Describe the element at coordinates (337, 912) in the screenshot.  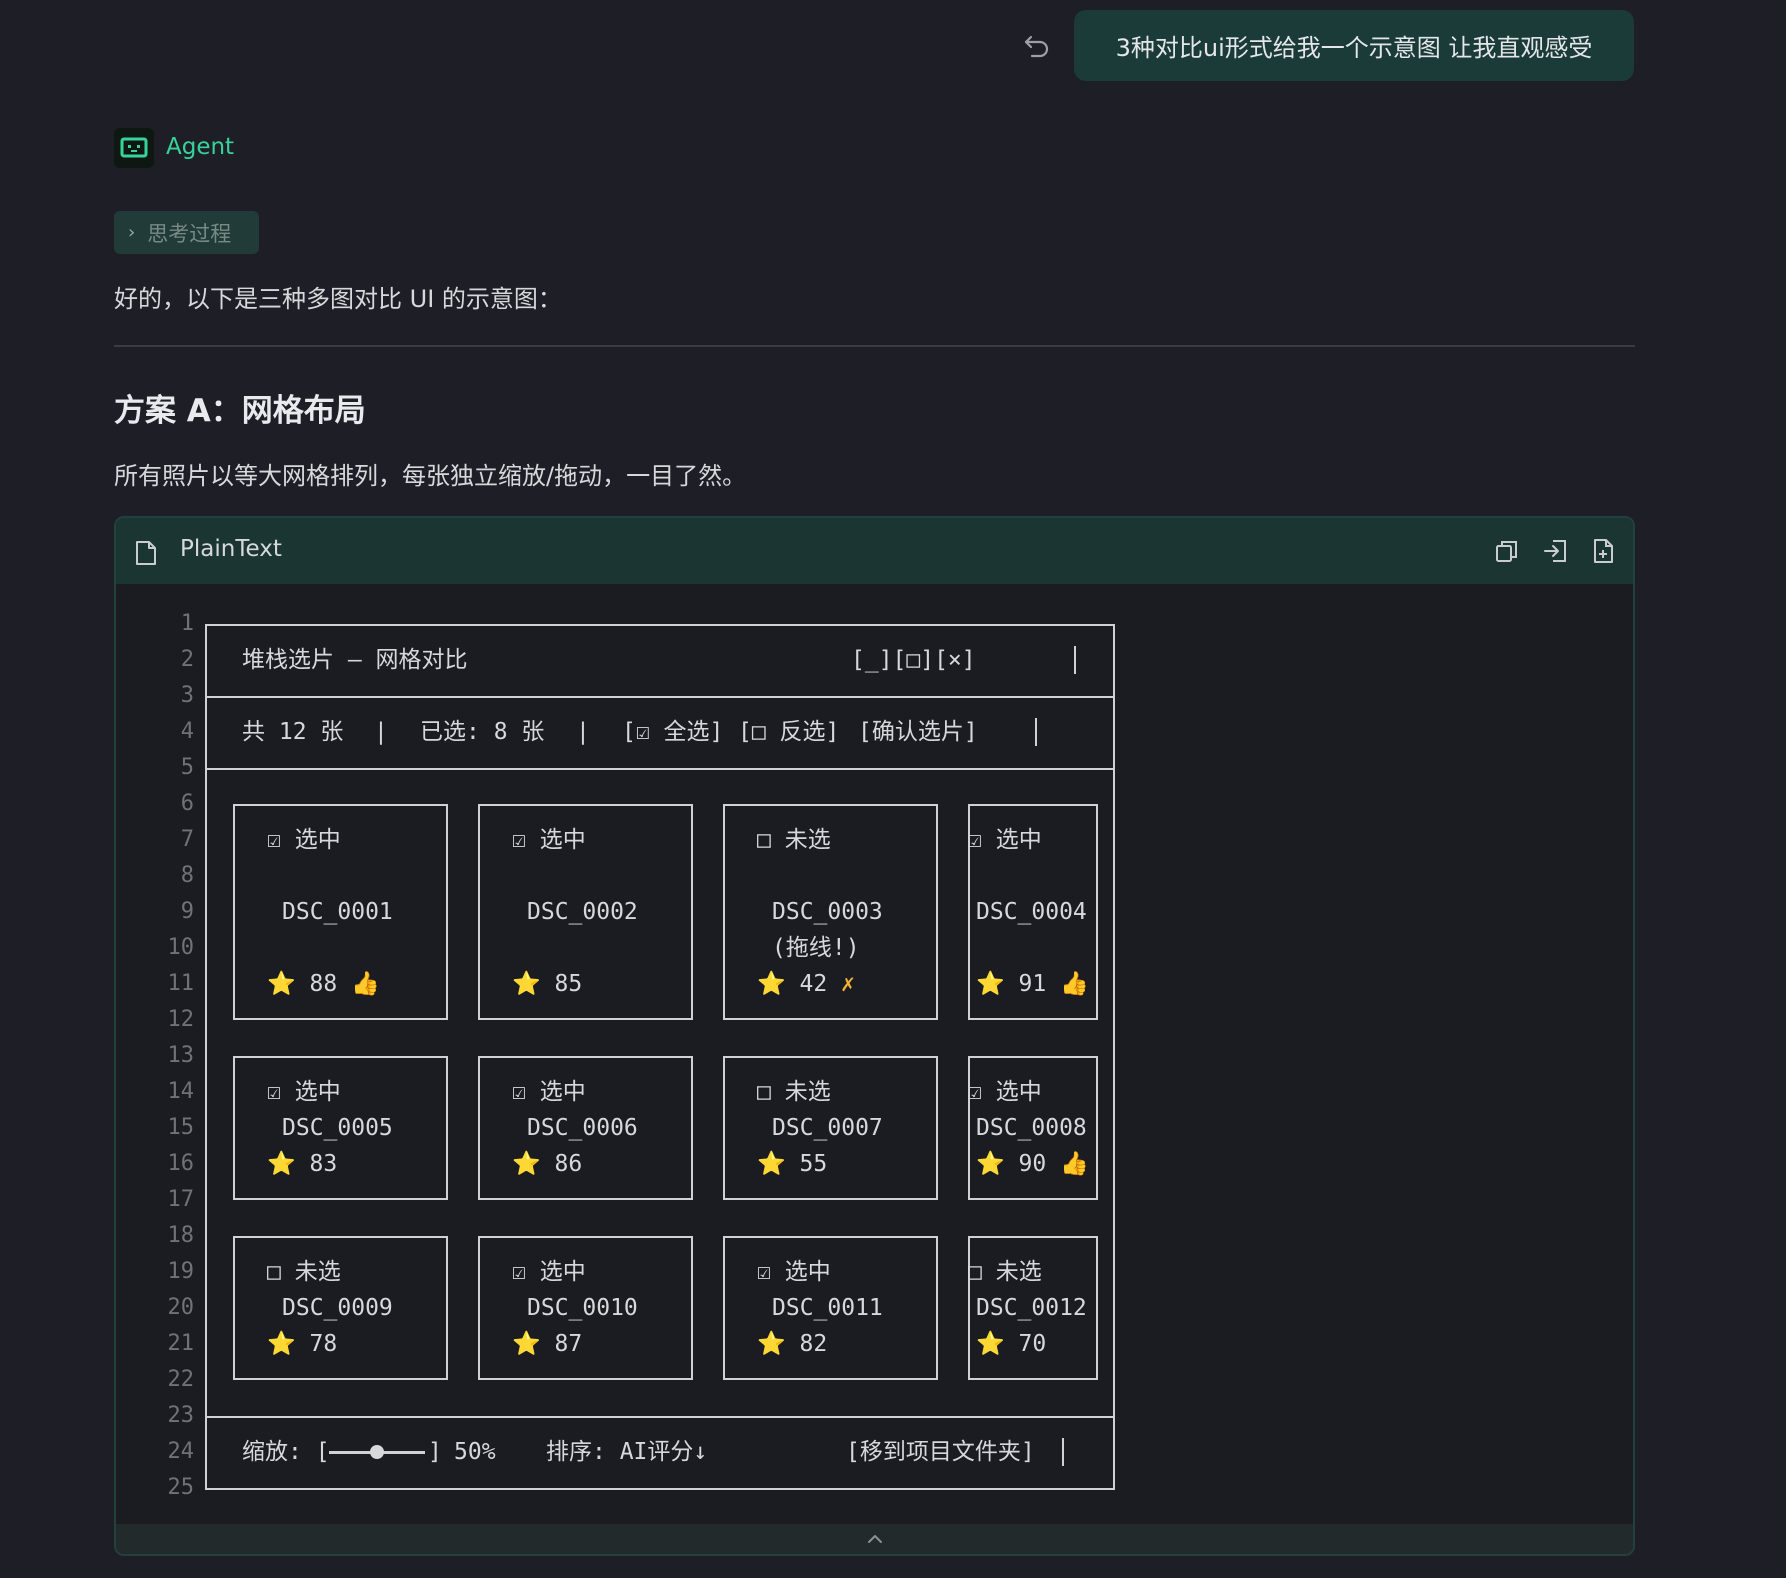
I see `card-filename: DSC_0001` at that location.